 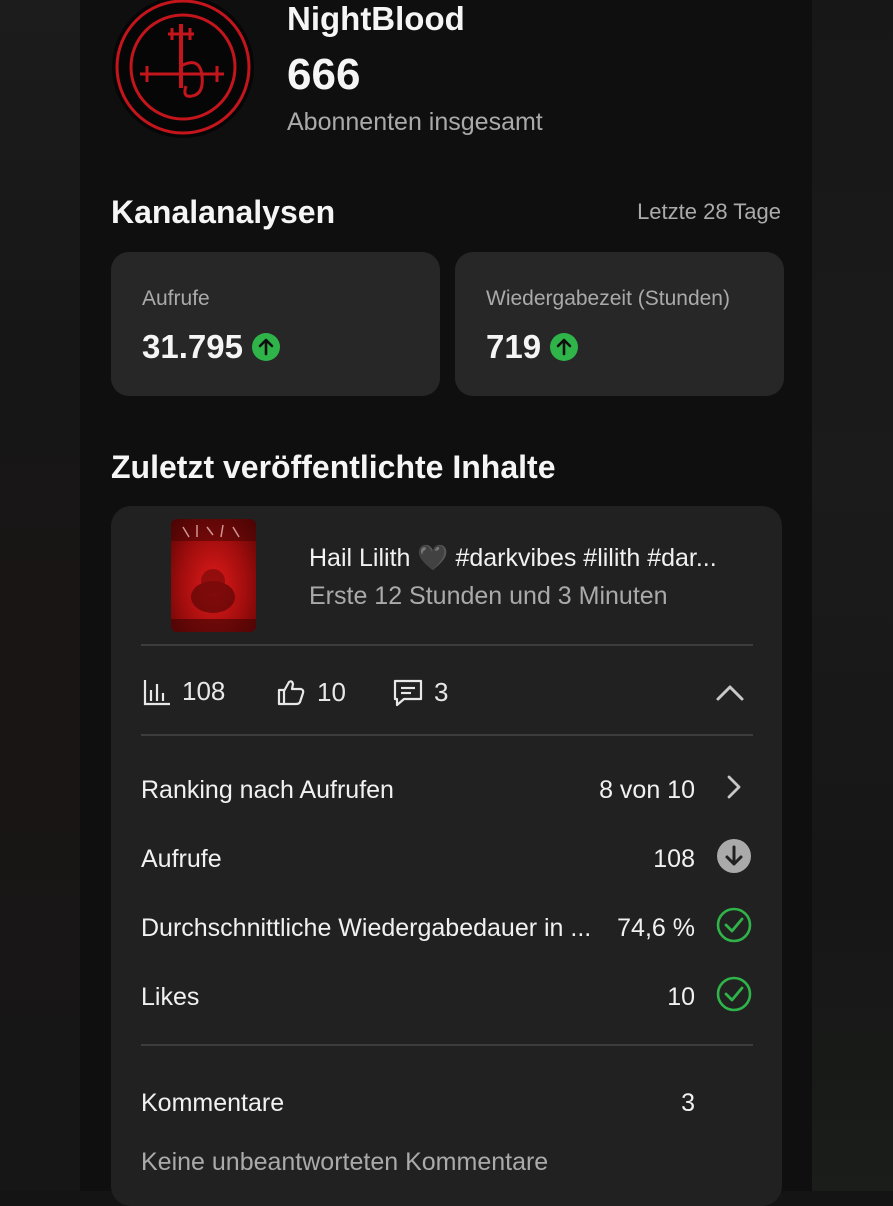 I want to click on background-right, so click(x=852, y=595).